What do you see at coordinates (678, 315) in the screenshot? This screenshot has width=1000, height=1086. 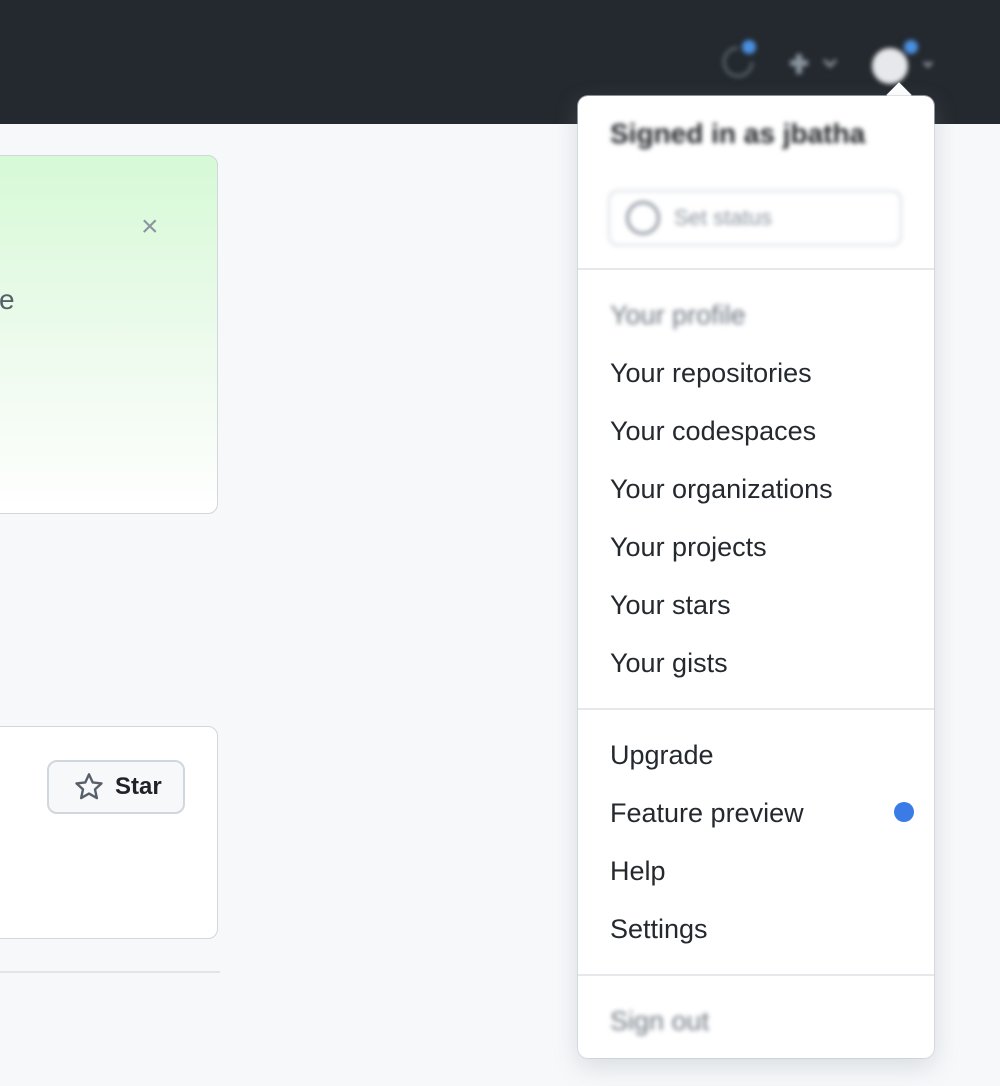 I see `menu-item-your-profile: Your profile` at bounding box center [678, 315].